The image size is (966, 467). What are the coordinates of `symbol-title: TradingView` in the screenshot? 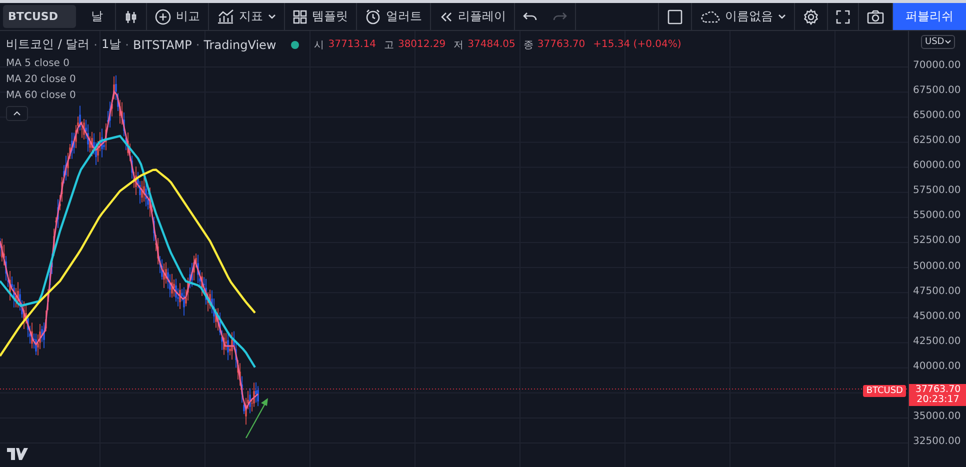 It's located at (240, 45).